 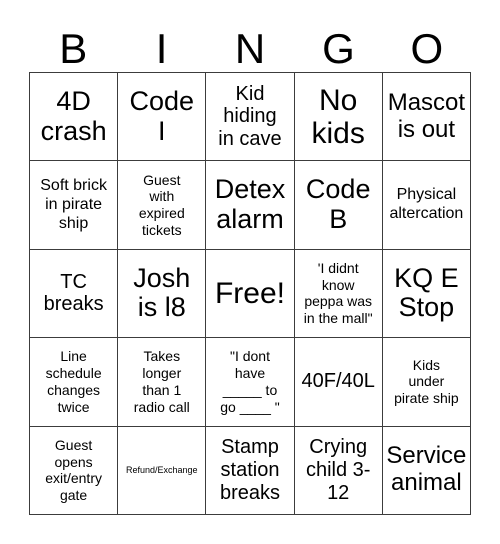 I want to click on bingo-cell-r1c2: Code I, so click(x=162, y=117).